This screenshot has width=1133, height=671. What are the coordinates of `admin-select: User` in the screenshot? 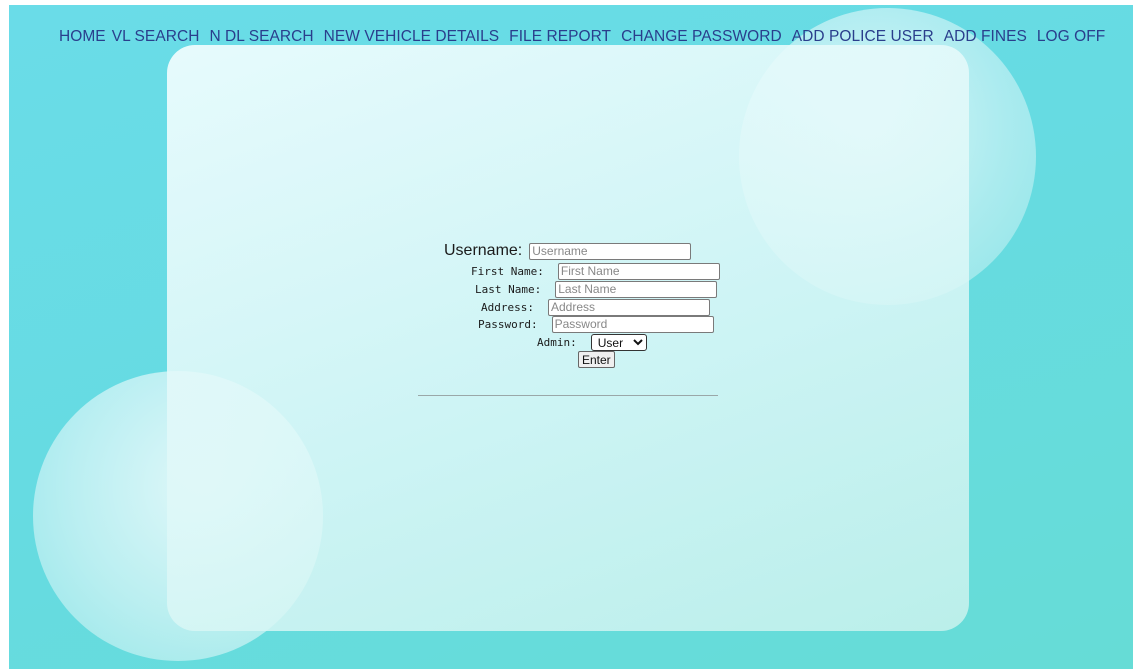 It's located at (618, 342).